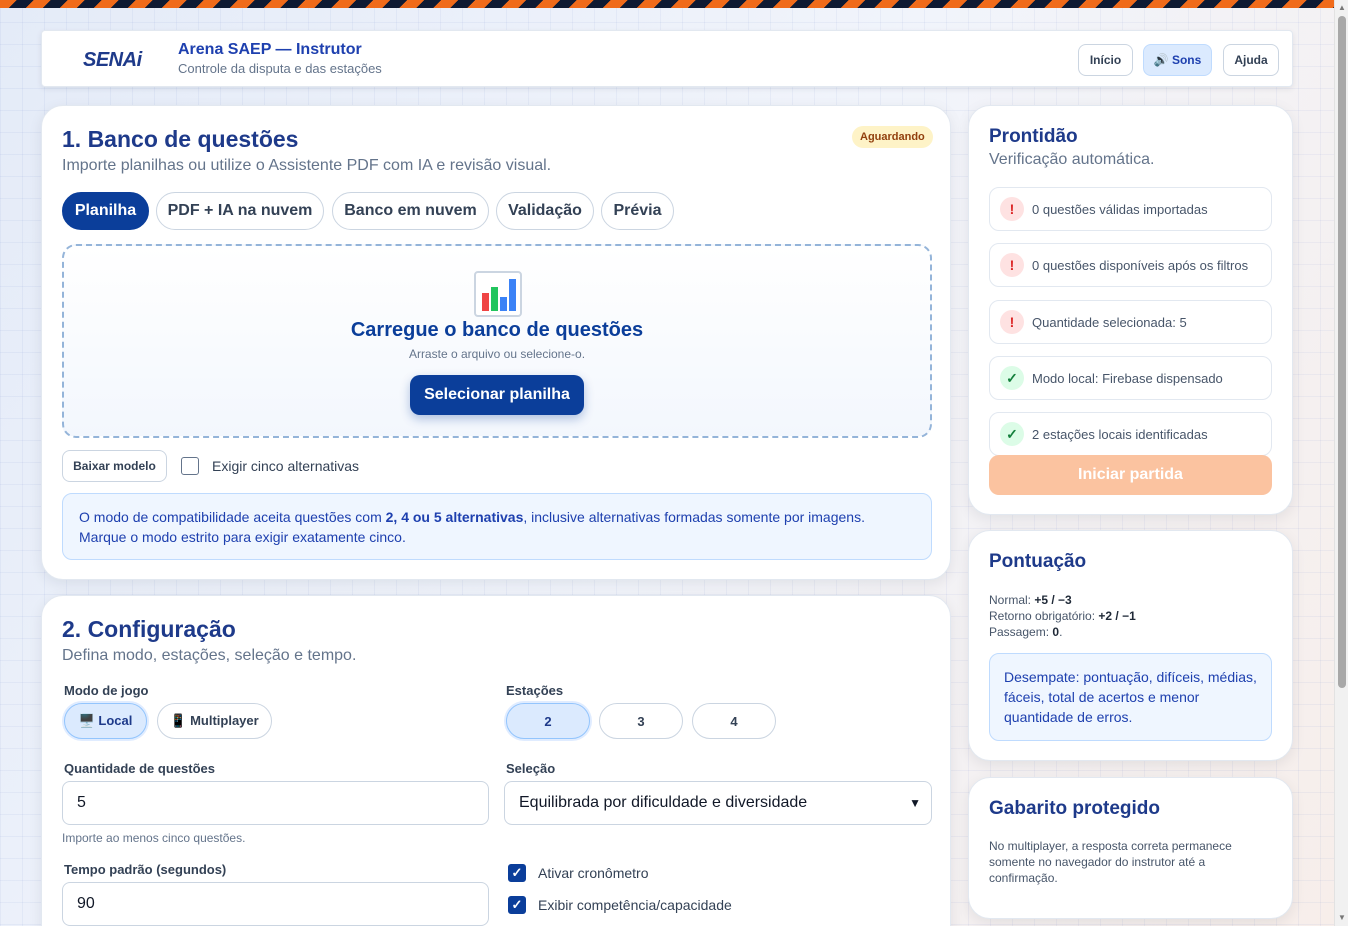 Image resolution: width=1348 pixels, height=926 pixels. I want to click on scroll-down-icon: ▼, so click(1342, 918).